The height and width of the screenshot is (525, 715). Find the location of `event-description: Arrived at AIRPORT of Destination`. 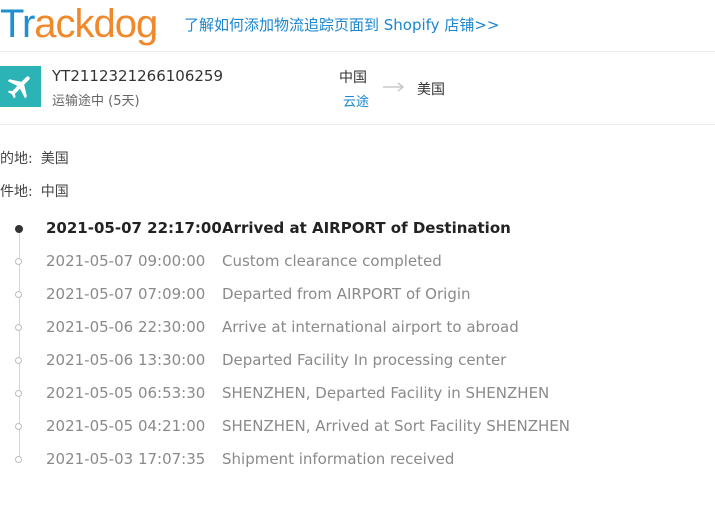

event-description: Arrived at AIRPORT of Destination is located at coordinates (366, 228).